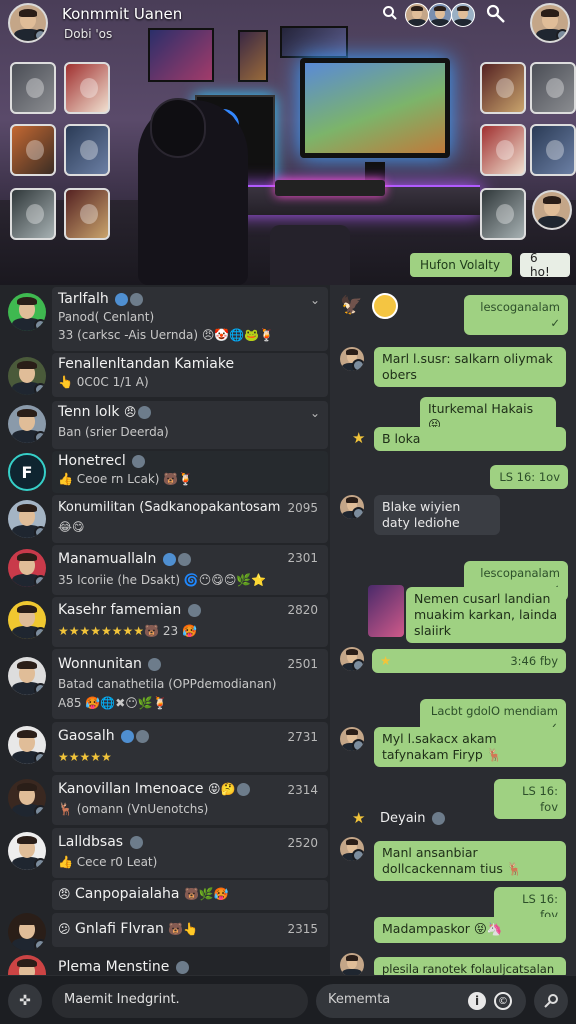 The height and width of the screenshot is (1024, 576). I want to click on chat-name: Tarlfalh, so click(101, 299).